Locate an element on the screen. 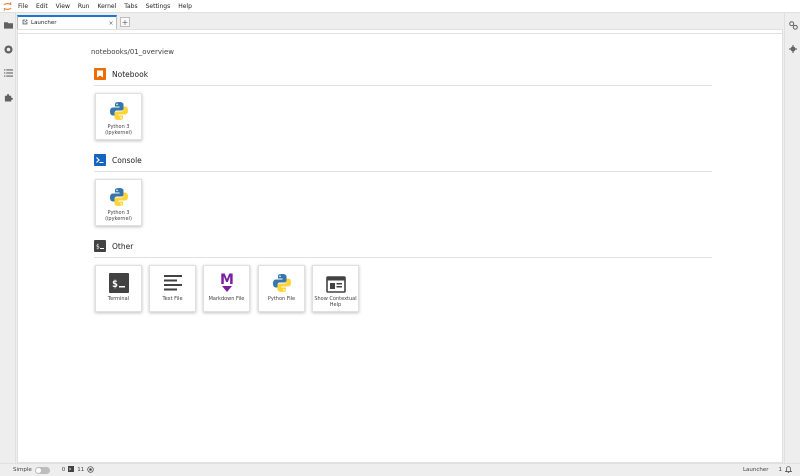 Image resolution: width=800 pixels, height=476 pixels. section-other: $ Other is located at coordinates (113, 246).